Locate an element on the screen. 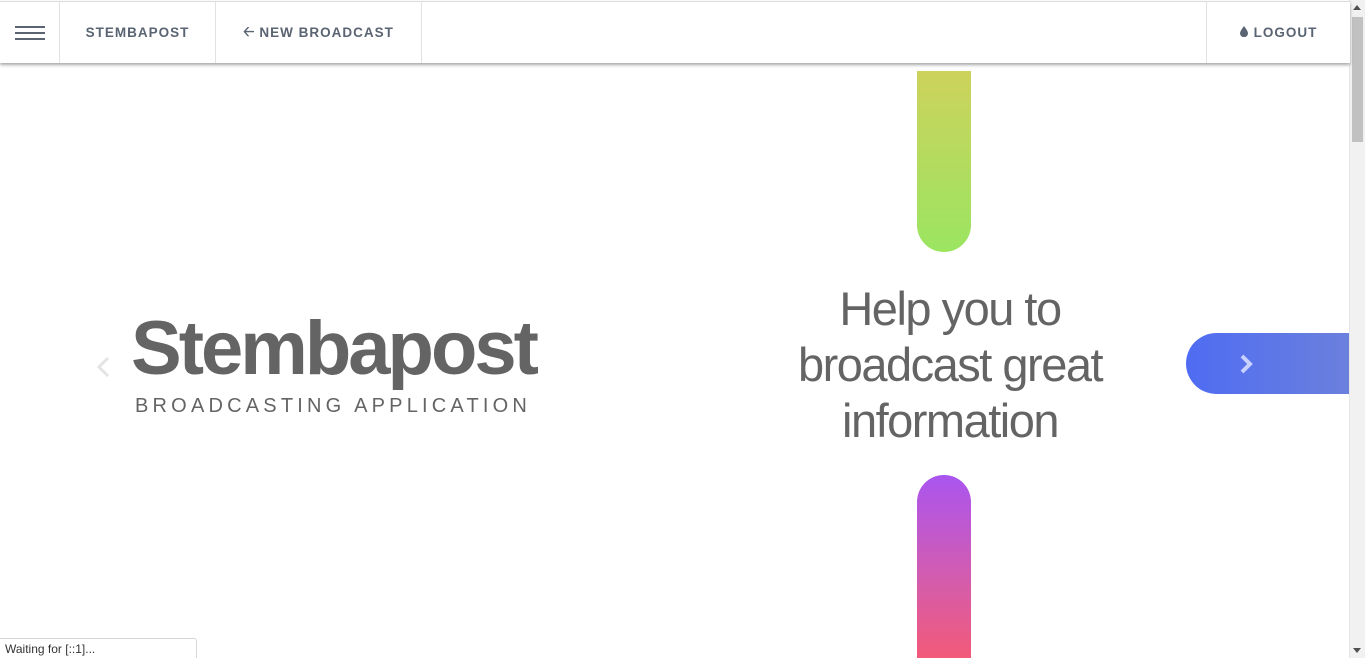 The height and width of the screenshot is (659, 1365). navbar-spacer is located at coordinates (814, 32).